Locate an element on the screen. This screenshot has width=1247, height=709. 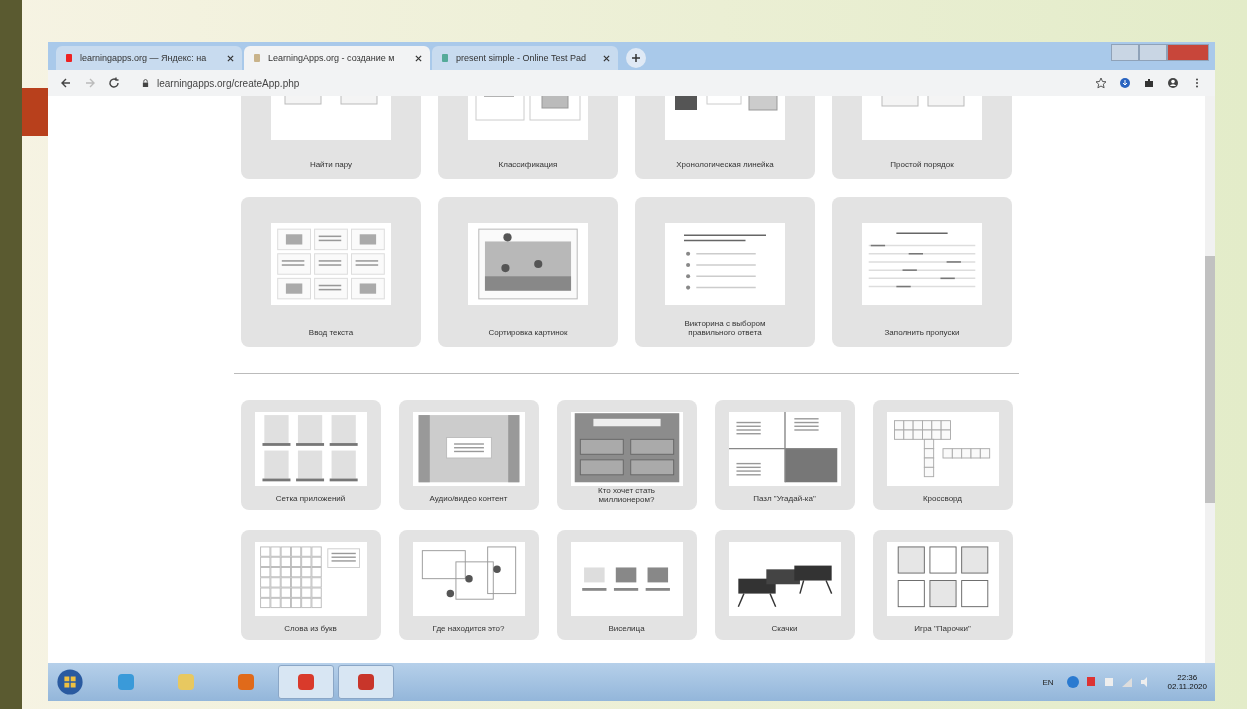
card-label: Кто хочет стать миллионером? is located at coordinates (626, 495).